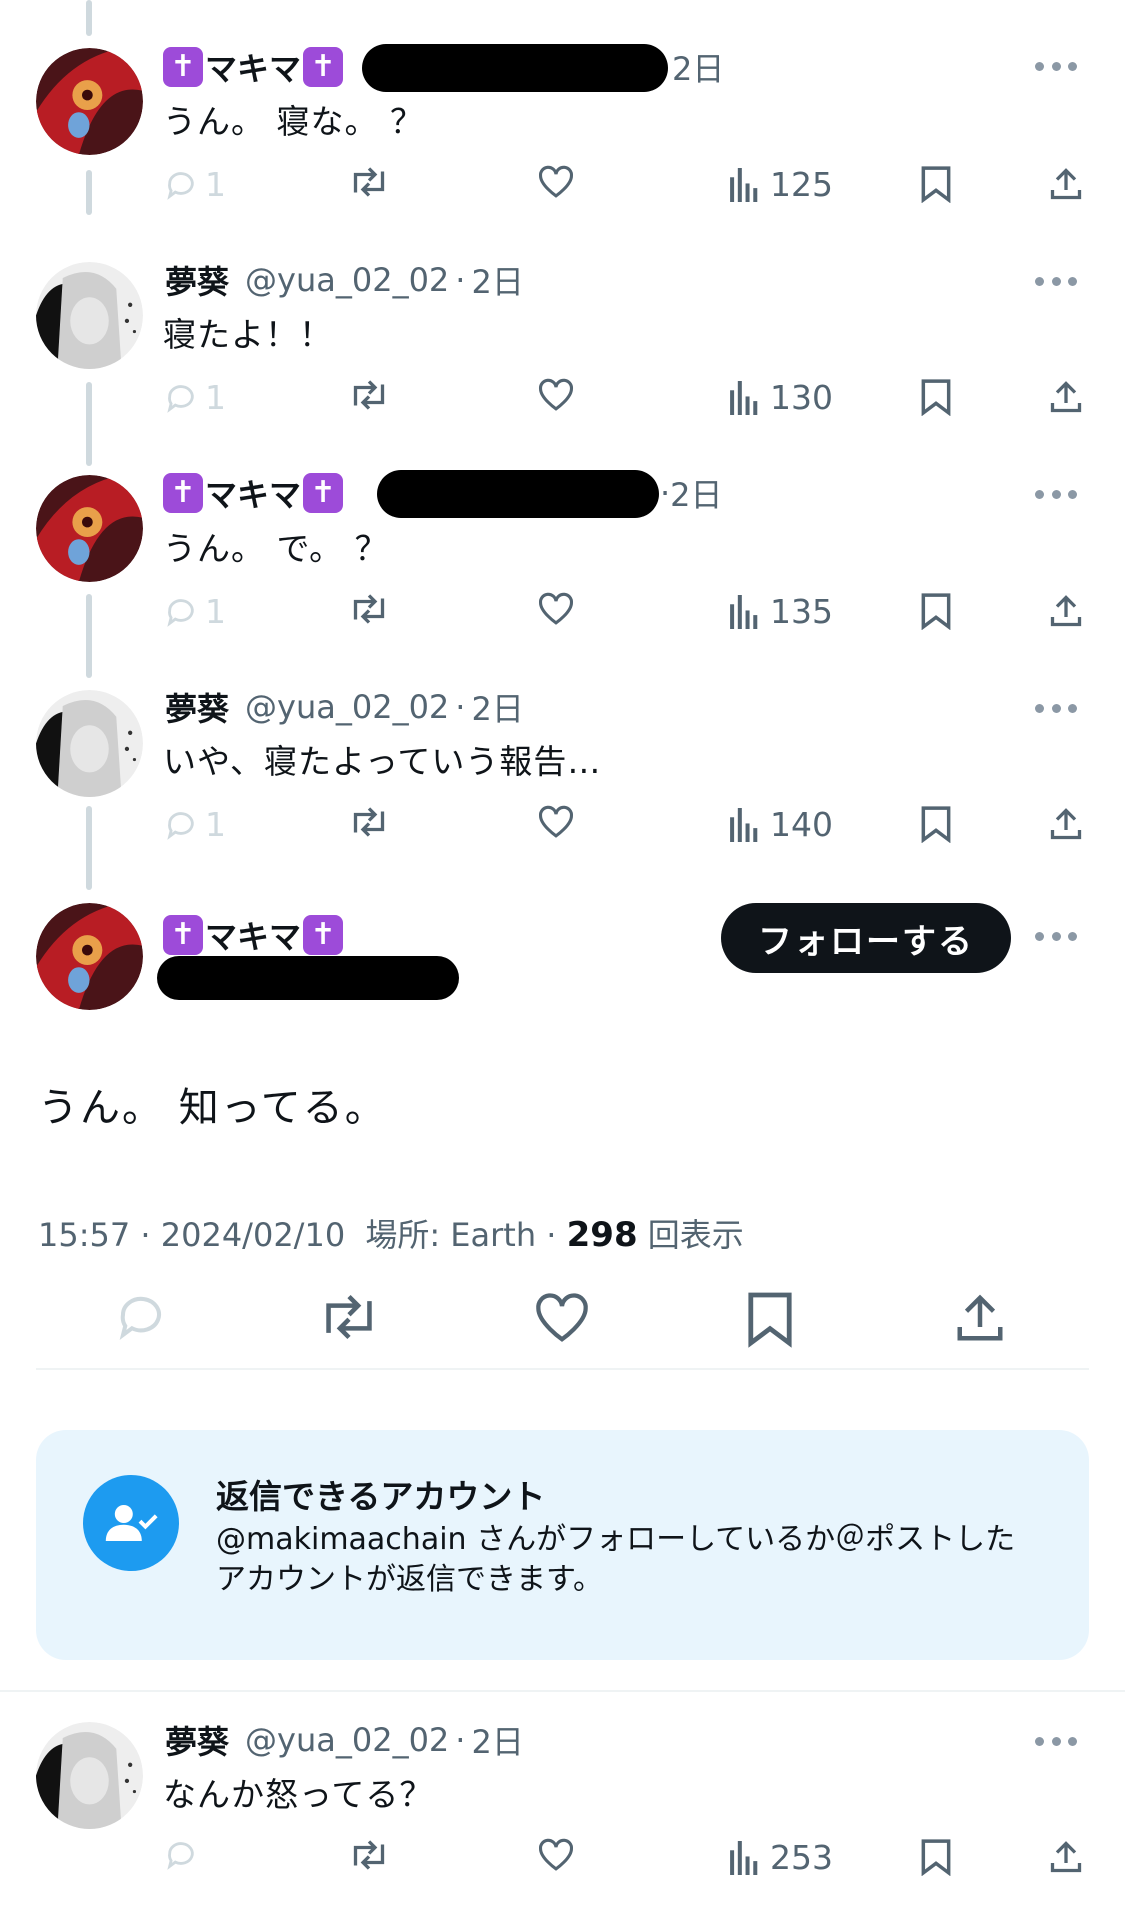 This screenshot has height=1908, width=1125. Describe the element at coordinates (691, 494) in the screenshot. I see `post-time: · 2日` at that location.